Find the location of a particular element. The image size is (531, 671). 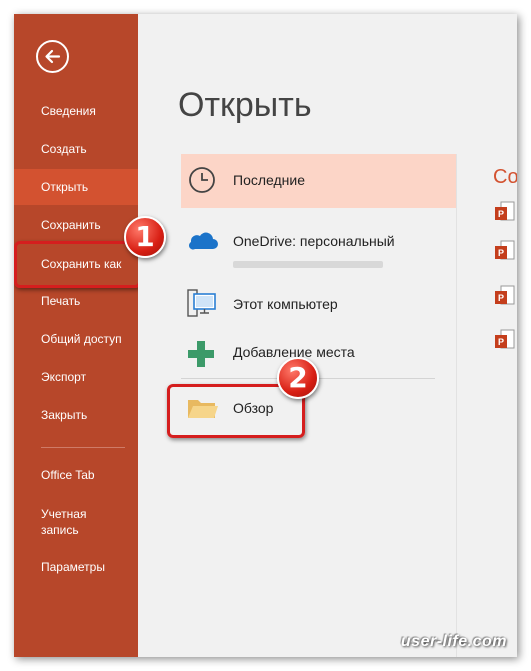

back-button is located at coordinates (52, 56).